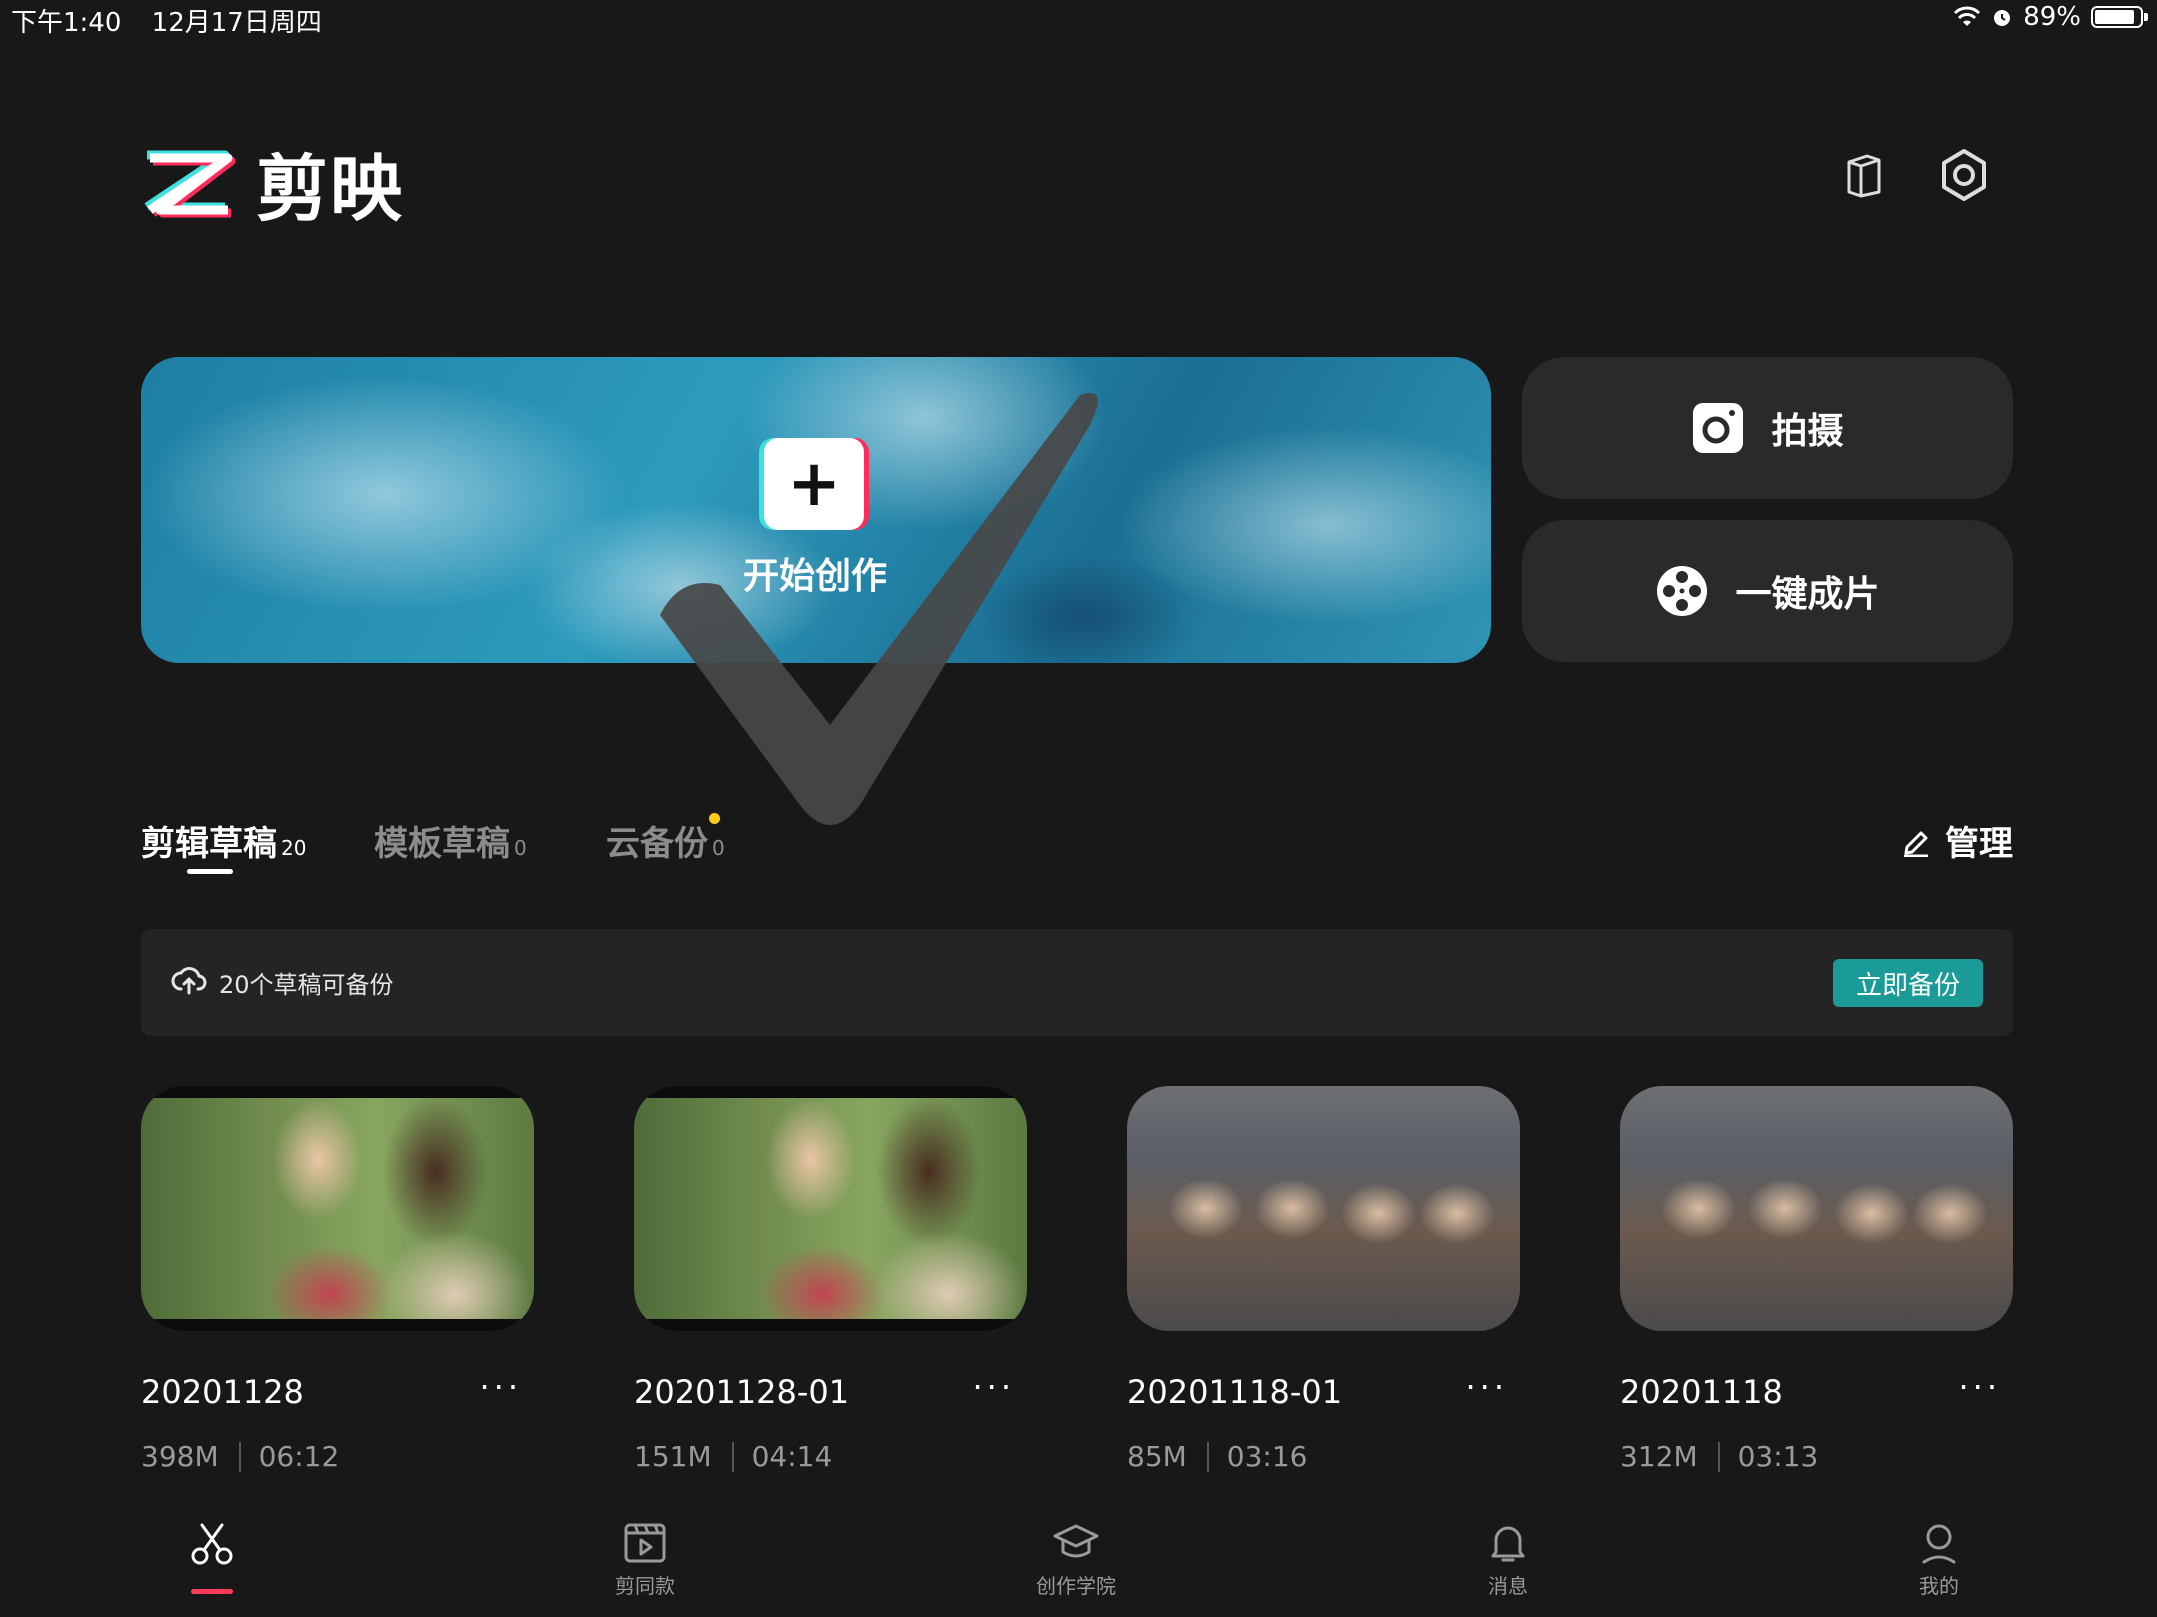 This screenshot has width=2157, height=1617. I want to click on draft-meta: 151M 04:14, so click(733, 1456).